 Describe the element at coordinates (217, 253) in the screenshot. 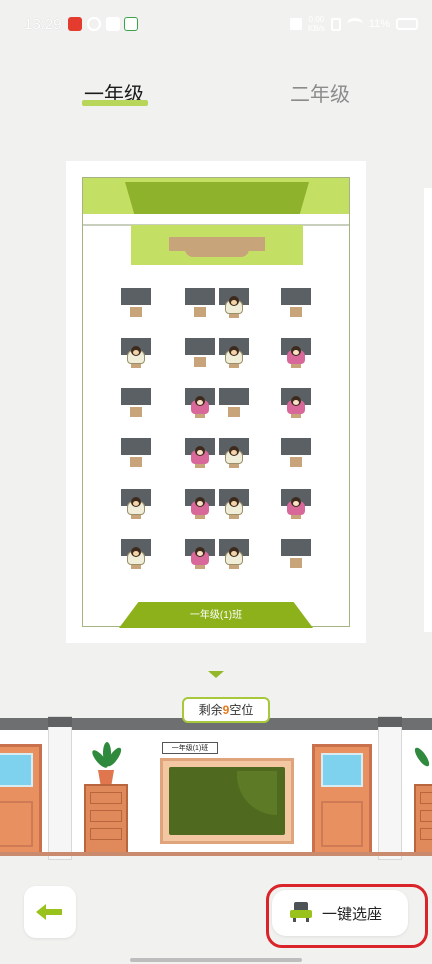

I see `teacher-desk-curve` at that location.